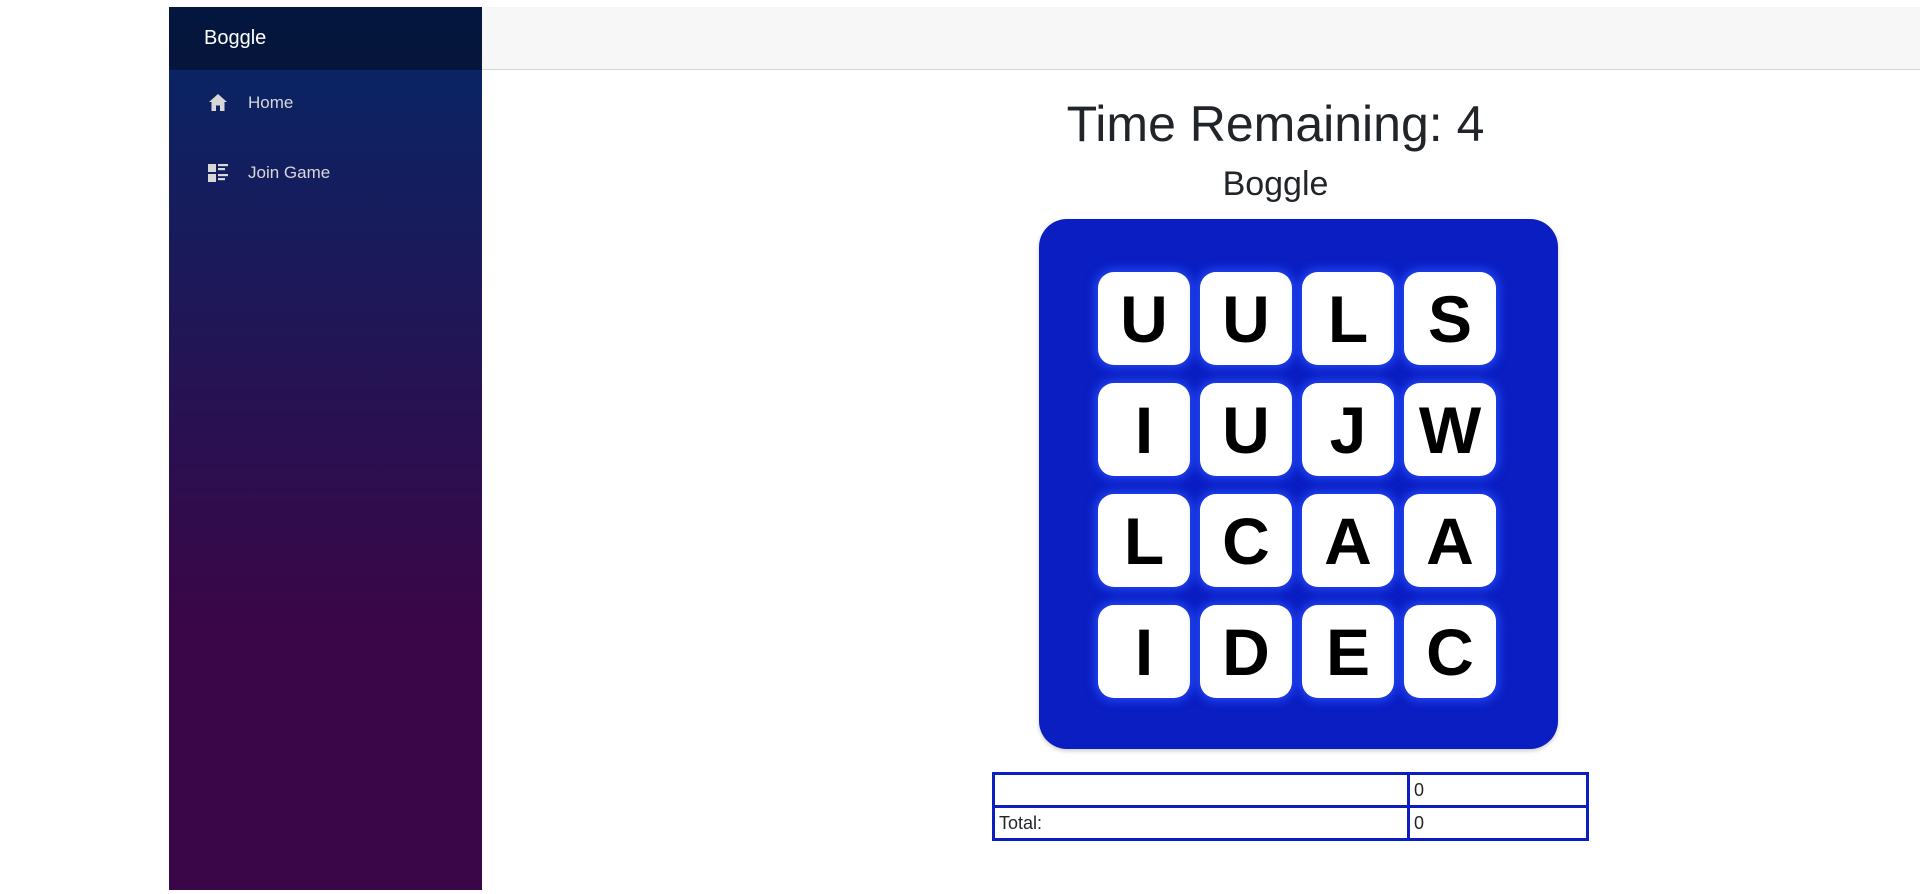 This screenshot has height=894, width=1920. Describe the element at coordinates (218, 103) in the screenshot. I see `home-icon` at that location.